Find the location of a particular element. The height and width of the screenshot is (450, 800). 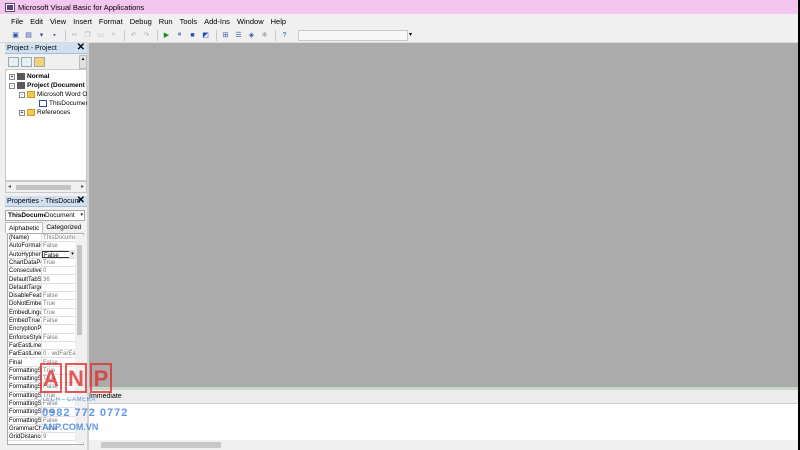

property-row: EmbedLinguisTrue is located at coordinates (42, 312).